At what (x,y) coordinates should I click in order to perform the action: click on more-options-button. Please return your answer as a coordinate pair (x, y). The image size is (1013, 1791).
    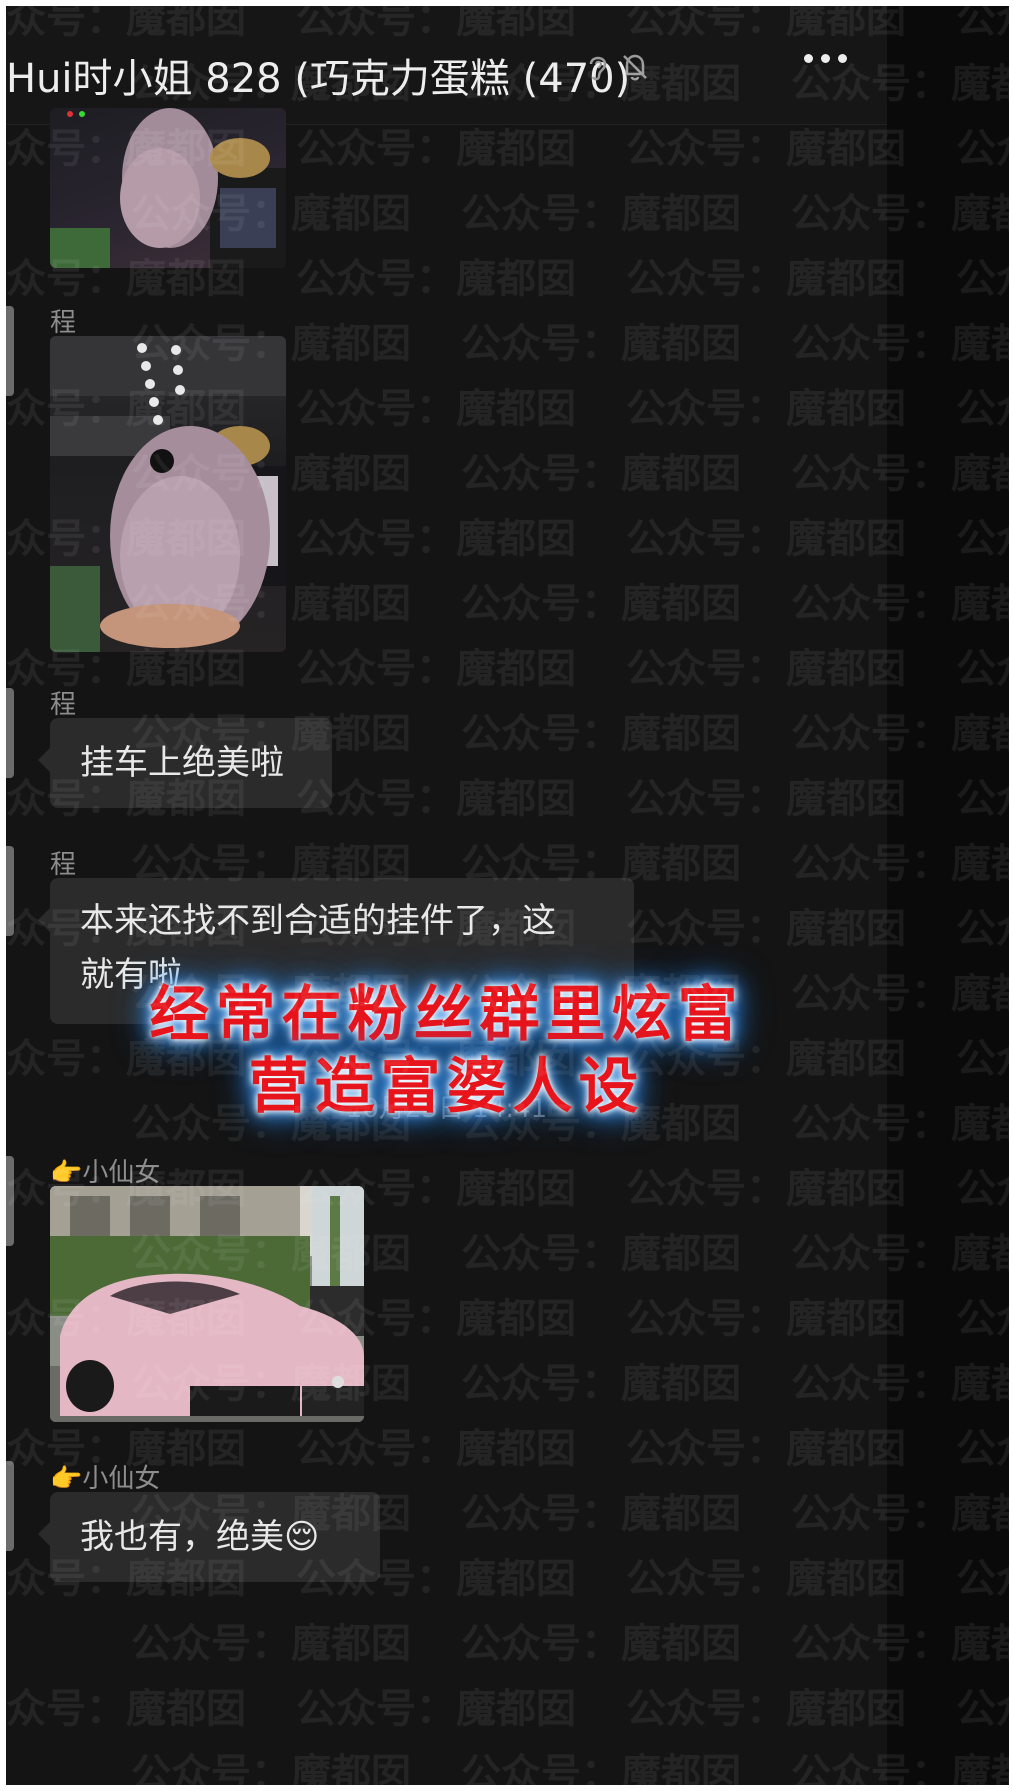
    Looking at the image, I should click on (825, 58).